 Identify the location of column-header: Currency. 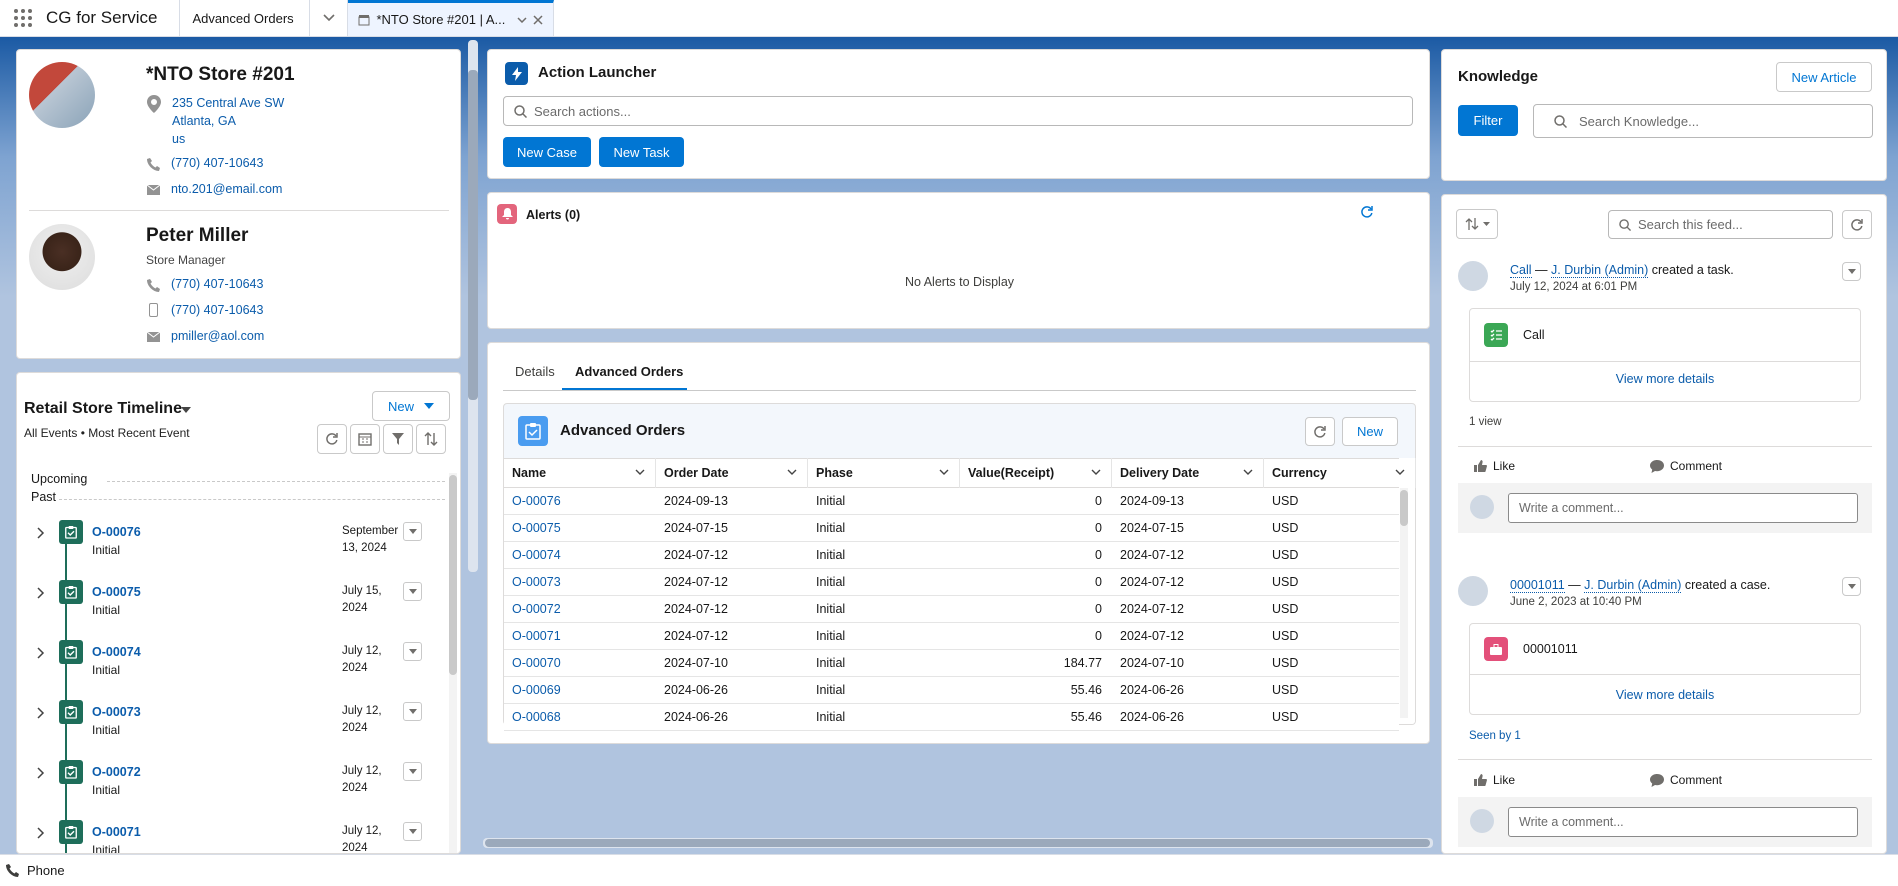
(1340, 473).